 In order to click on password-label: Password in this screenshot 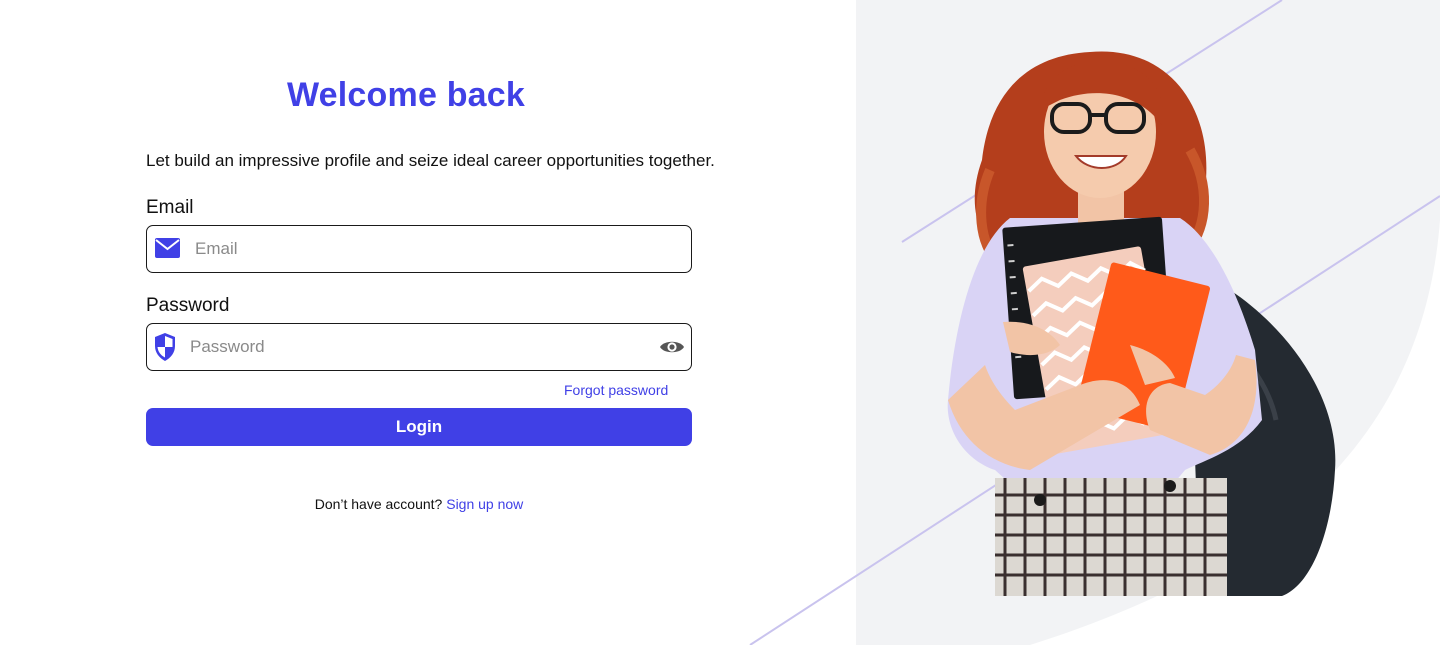, I will do `click(188, 305)`.